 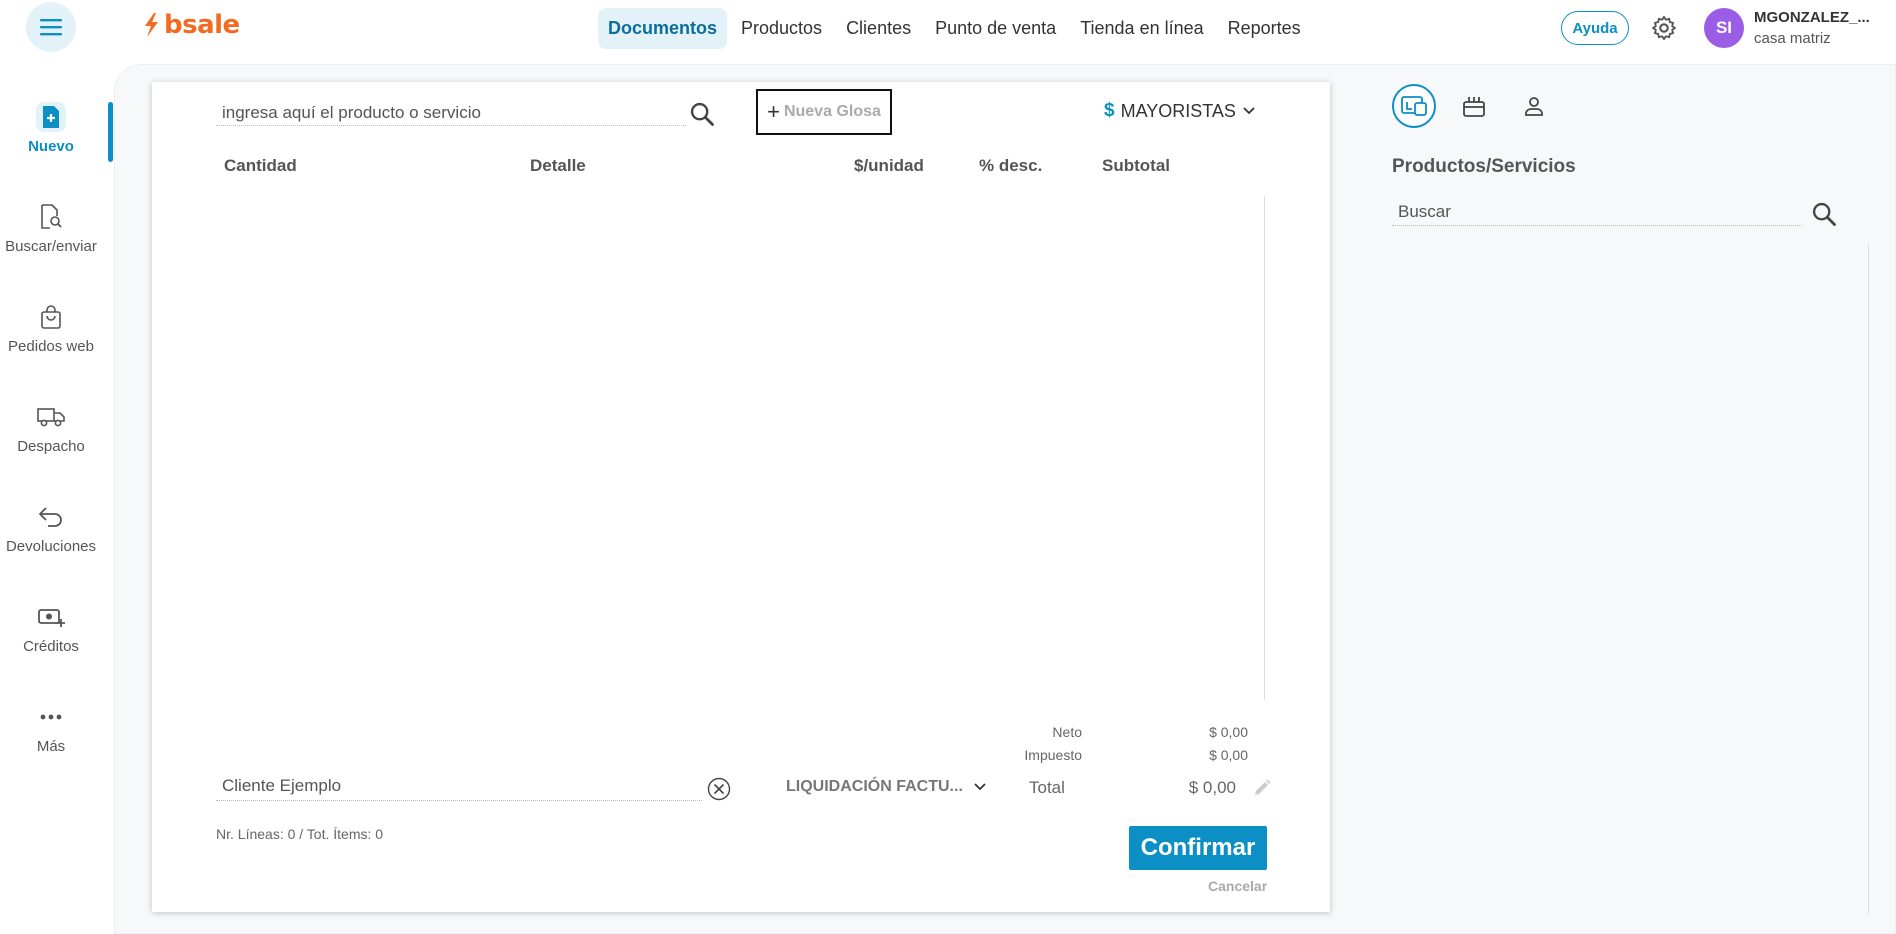 I want to click on sidebar-item-buscar-enviar: Buscar/enviar, so click(x=51, y=228).